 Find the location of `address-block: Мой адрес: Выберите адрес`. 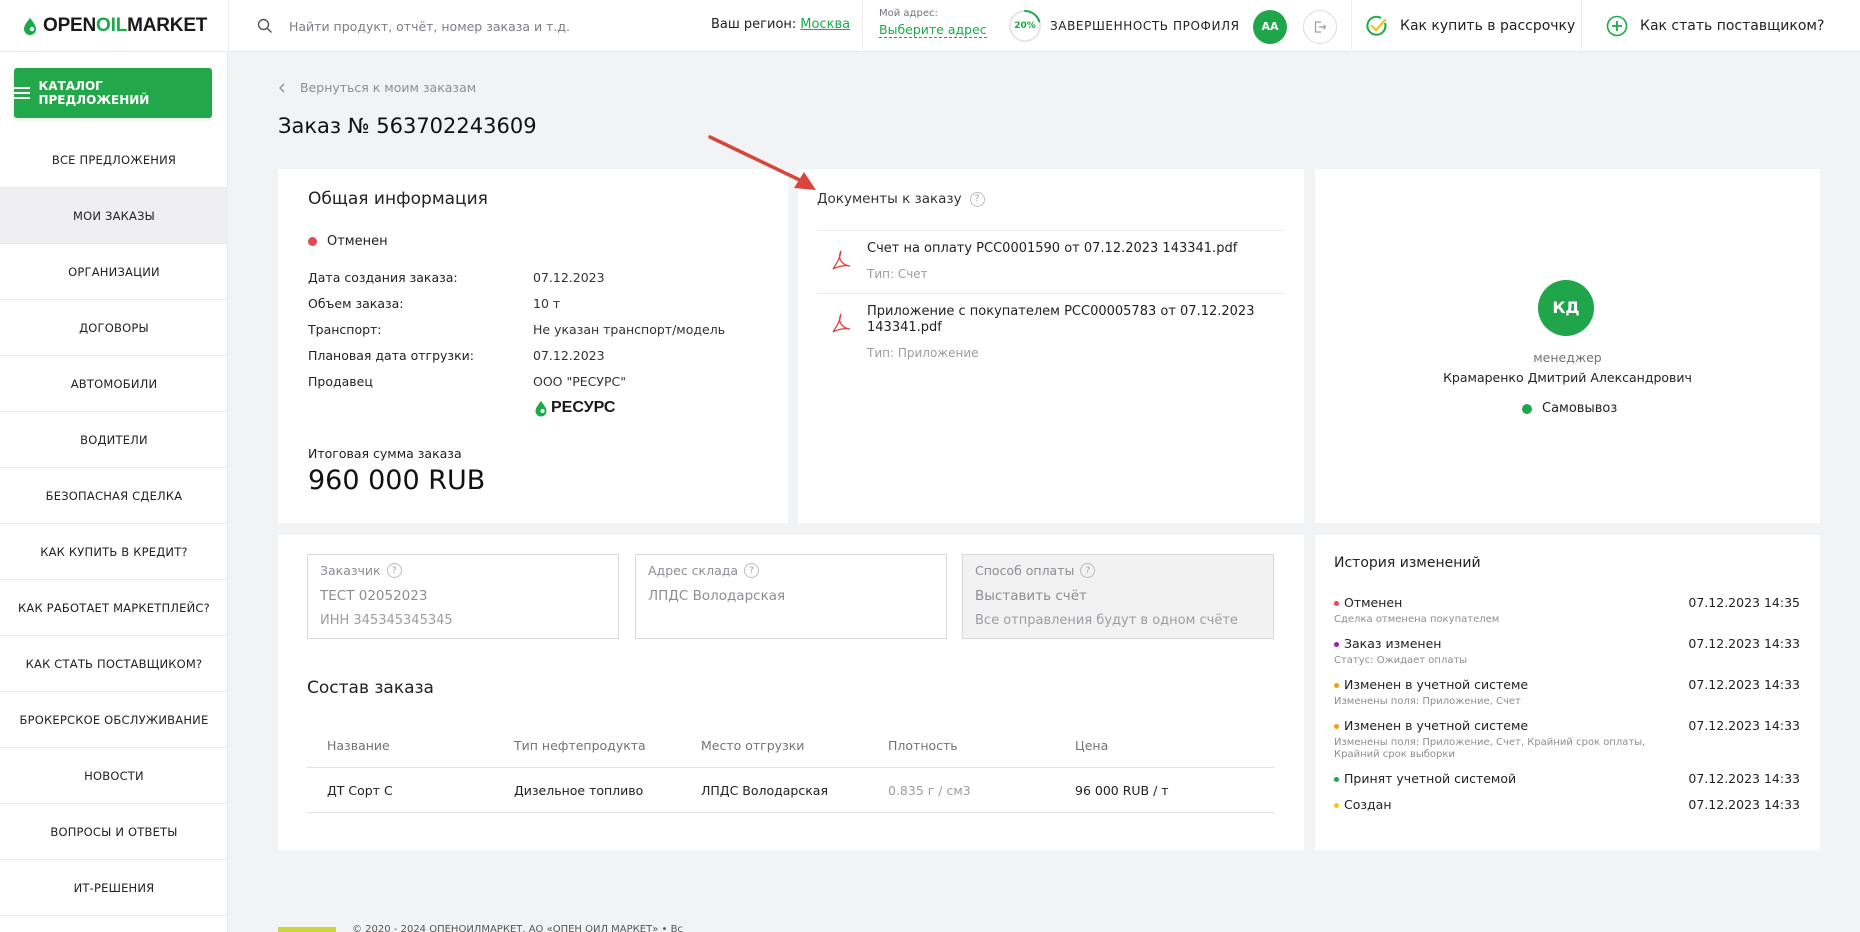

address-block: Мой адрес: Выберите адрес is located at coordinates (924, 26).